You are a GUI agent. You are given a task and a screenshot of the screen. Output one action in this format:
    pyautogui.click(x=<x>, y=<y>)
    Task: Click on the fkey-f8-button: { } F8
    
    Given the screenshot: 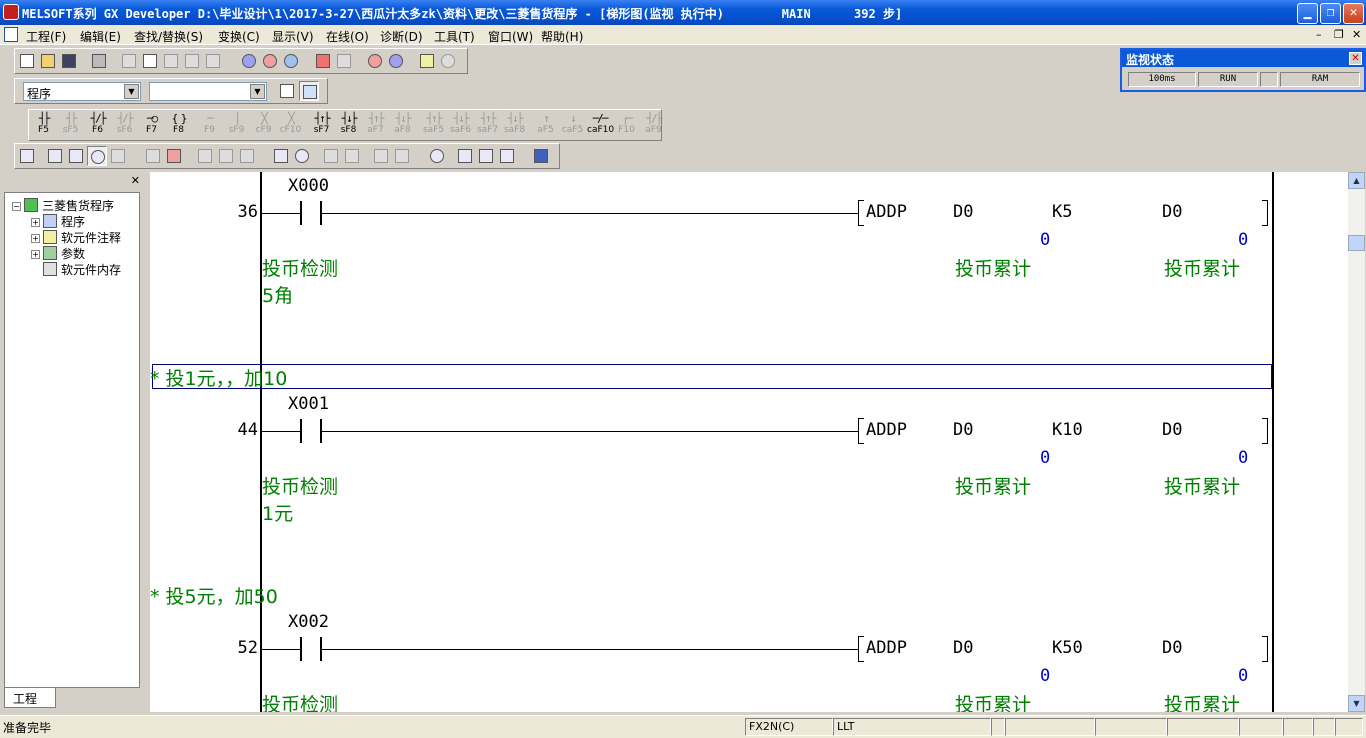 What is the action you would take?
    pyautogui.click(x=178, y=125)
    